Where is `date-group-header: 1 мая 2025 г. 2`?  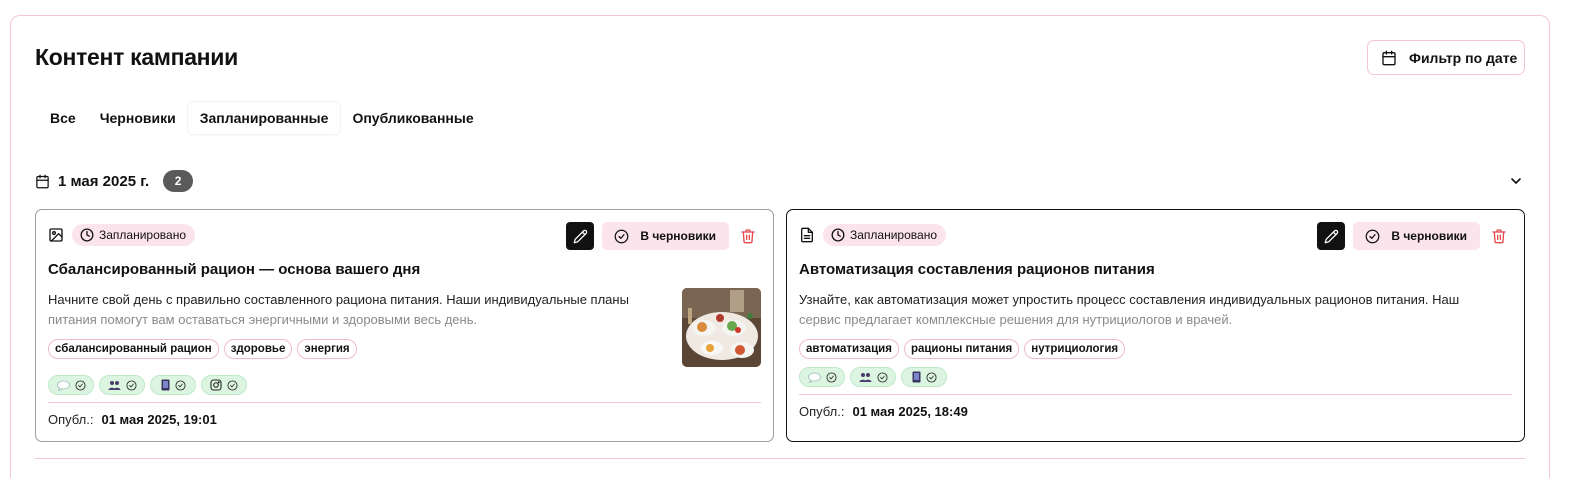
date-group-header: 1 мая 2025 г. 2 is located at coordinates (114, 181).